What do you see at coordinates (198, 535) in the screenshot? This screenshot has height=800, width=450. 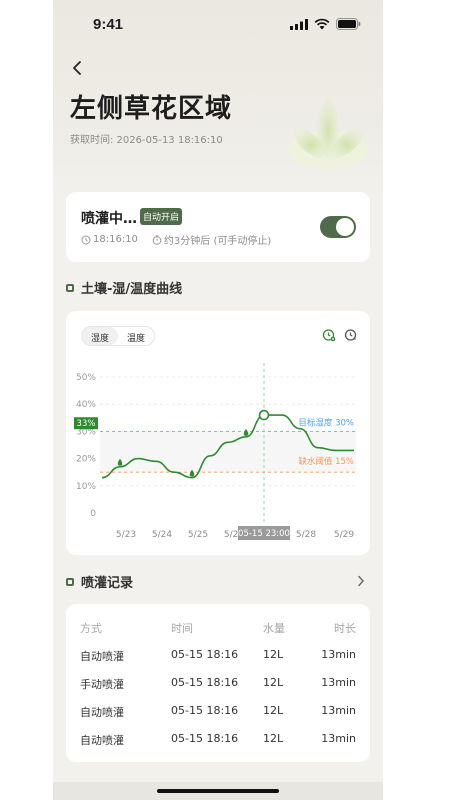 I see `x-tick-label: 5/25` at bounding box center [198, 535].